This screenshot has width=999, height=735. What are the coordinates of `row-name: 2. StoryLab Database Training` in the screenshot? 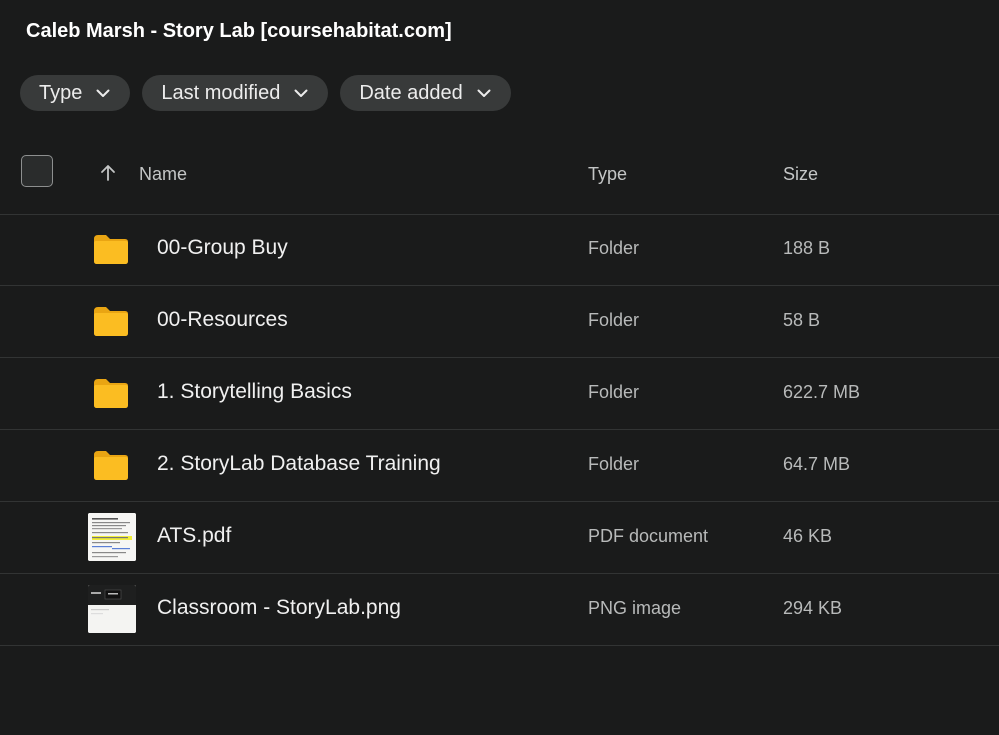 It's located at (299, 463).